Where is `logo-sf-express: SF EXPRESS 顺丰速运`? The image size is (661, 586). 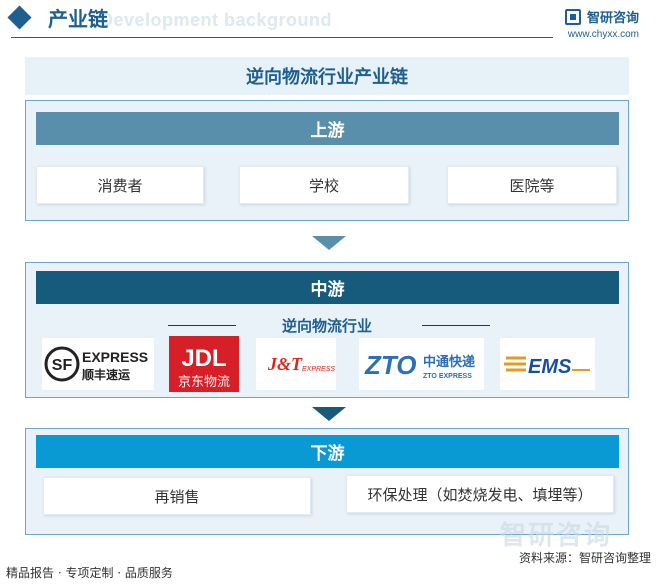
logo-sf-express: SF EXPRESS 顺丰速运 is located at coordinates (98, 364).